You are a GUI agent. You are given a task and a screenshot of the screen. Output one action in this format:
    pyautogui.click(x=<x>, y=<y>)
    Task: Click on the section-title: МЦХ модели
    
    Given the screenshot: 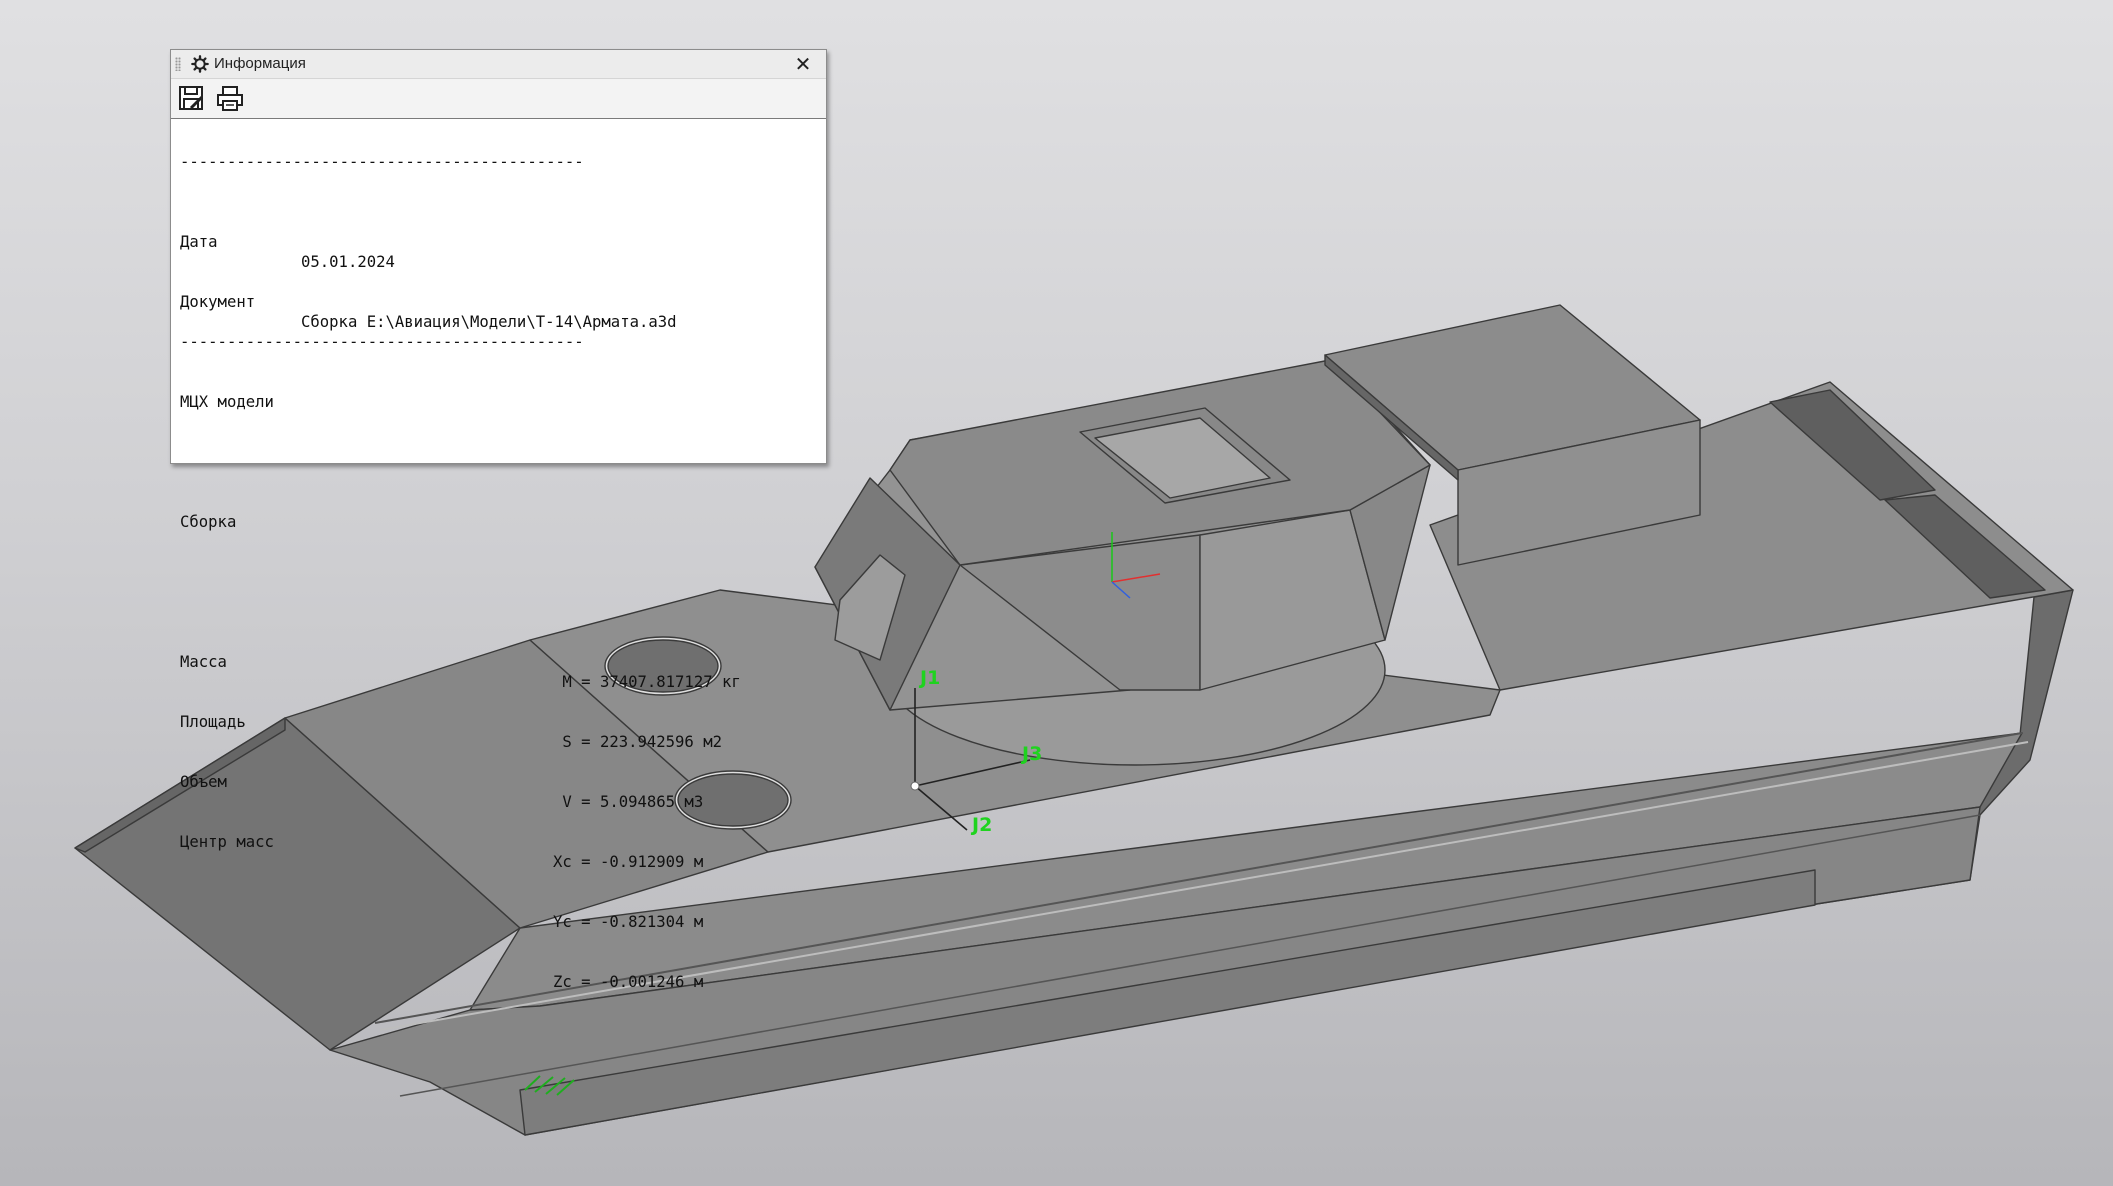 What is the action you would take?
    pyautogui.click(x=227, y=402)
    